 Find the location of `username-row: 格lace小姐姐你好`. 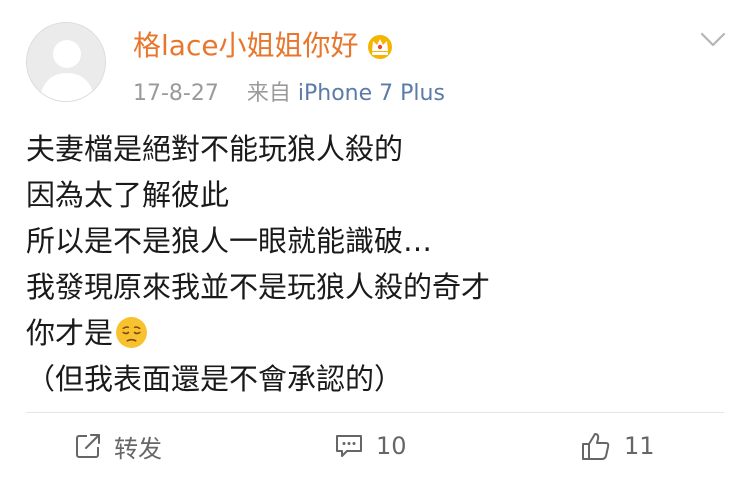

username-row: 格lace小姐姐你好 is located at coordinates (264, 46).